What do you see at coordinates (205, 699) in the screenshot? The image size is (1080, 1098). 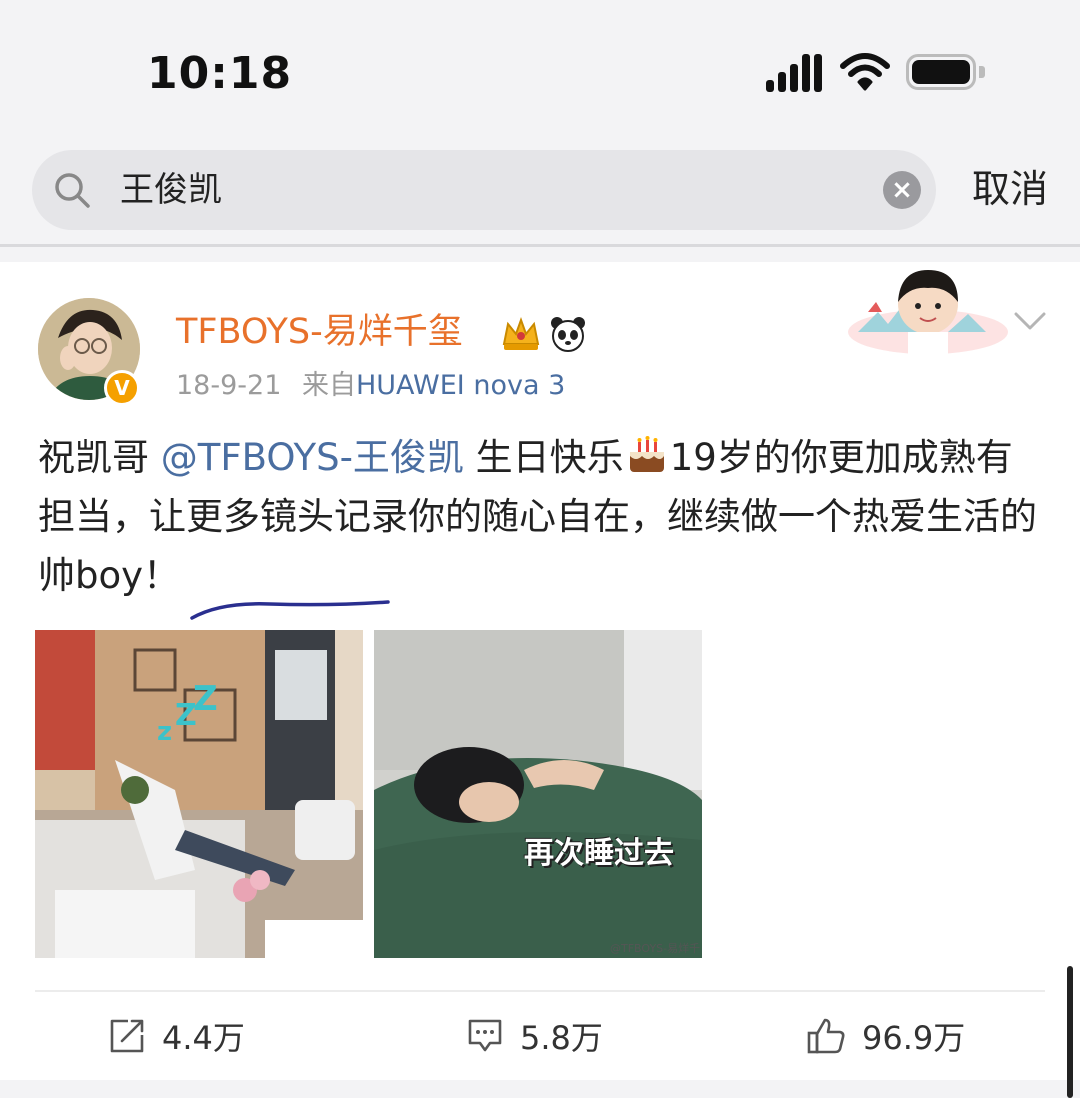 I see `svg-text: Z` at bounding box center [205, 699].